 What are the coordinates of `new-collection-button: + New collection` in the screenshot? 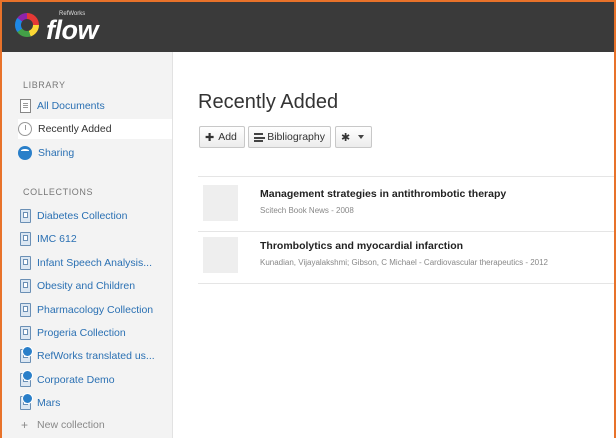 It's located at (95, 425).